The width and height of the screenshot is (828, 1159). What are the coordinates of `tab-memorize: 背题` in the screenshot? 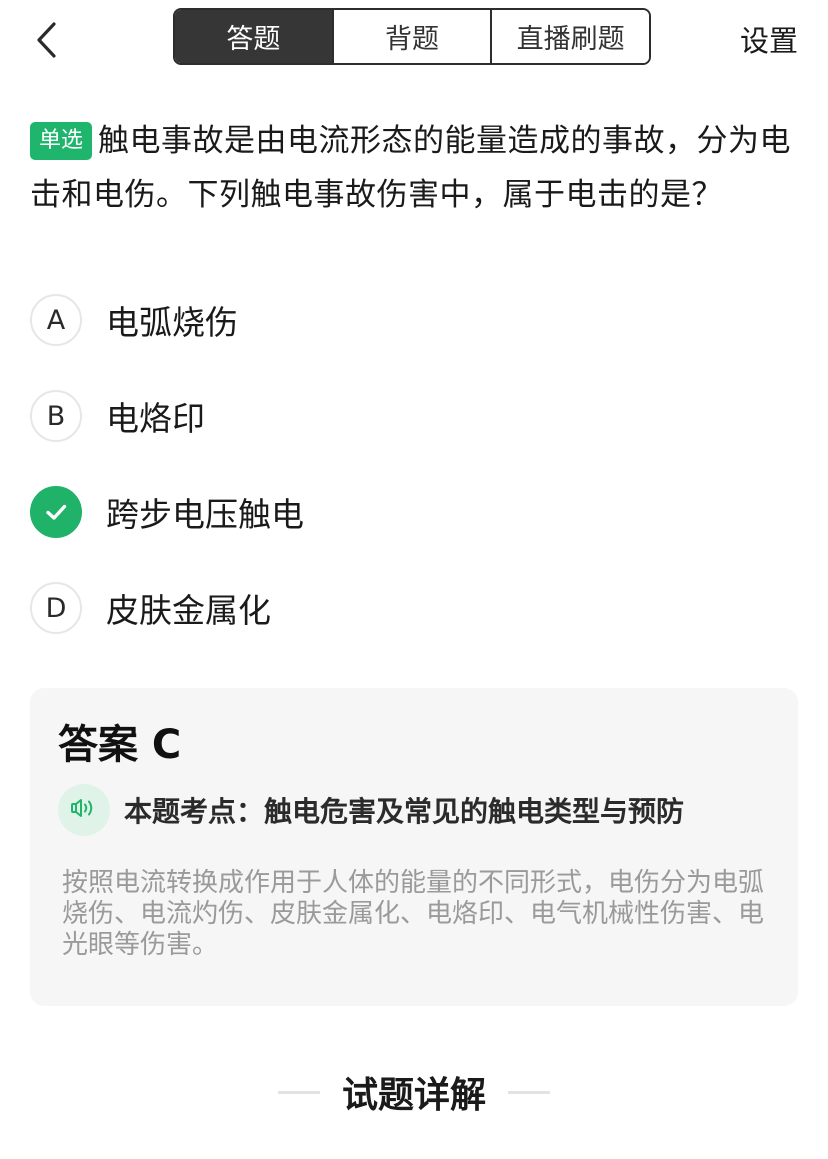 It's located at (413, 36).